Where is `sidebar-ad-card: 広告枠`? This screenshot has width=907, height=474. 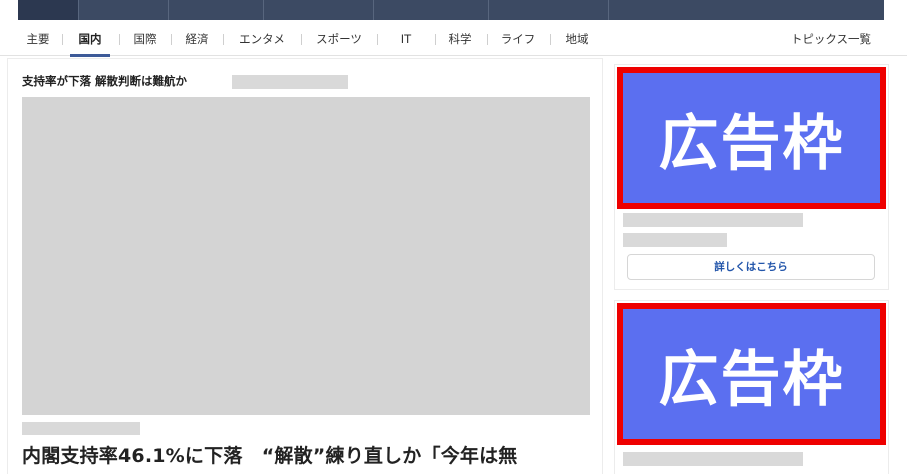 sidebar-ad-card: 広告枠 is located at coordinates (751, 387).